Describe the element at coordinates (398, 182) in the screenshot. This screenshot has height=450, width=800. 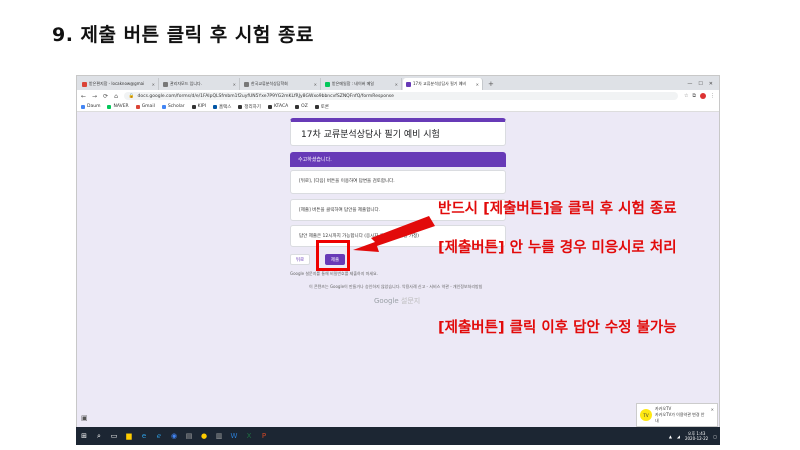
I see `instruction-card: [뒤로], [다음] 버튼을 이용하여 답변을 검토합니다.` at that location.